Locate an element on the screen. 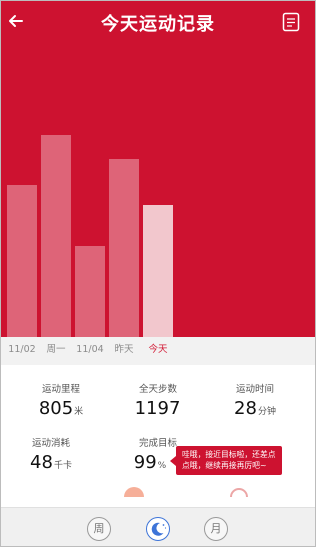 Image resolution: width=320 pixels, height=548 pixels. day-tab: 周一 is located at coordinates (56, 351).